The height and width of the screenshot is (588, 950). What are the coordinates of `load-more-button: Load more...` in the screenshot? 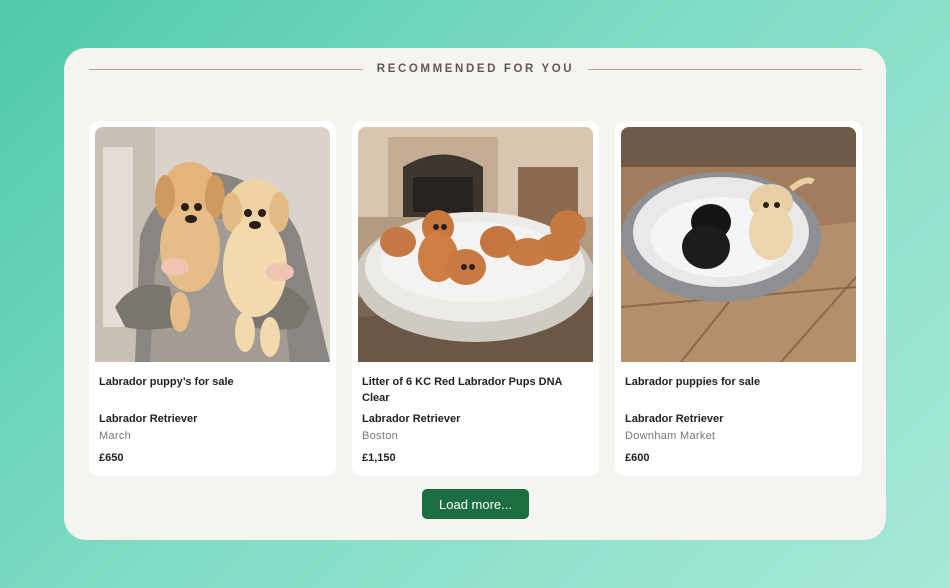 It's located at (475, 504).